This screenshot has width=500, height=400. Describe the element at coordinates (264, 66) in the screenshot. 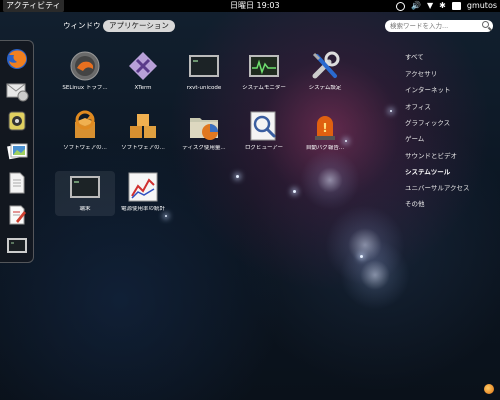

I see `system-monitor-icon` at that location.